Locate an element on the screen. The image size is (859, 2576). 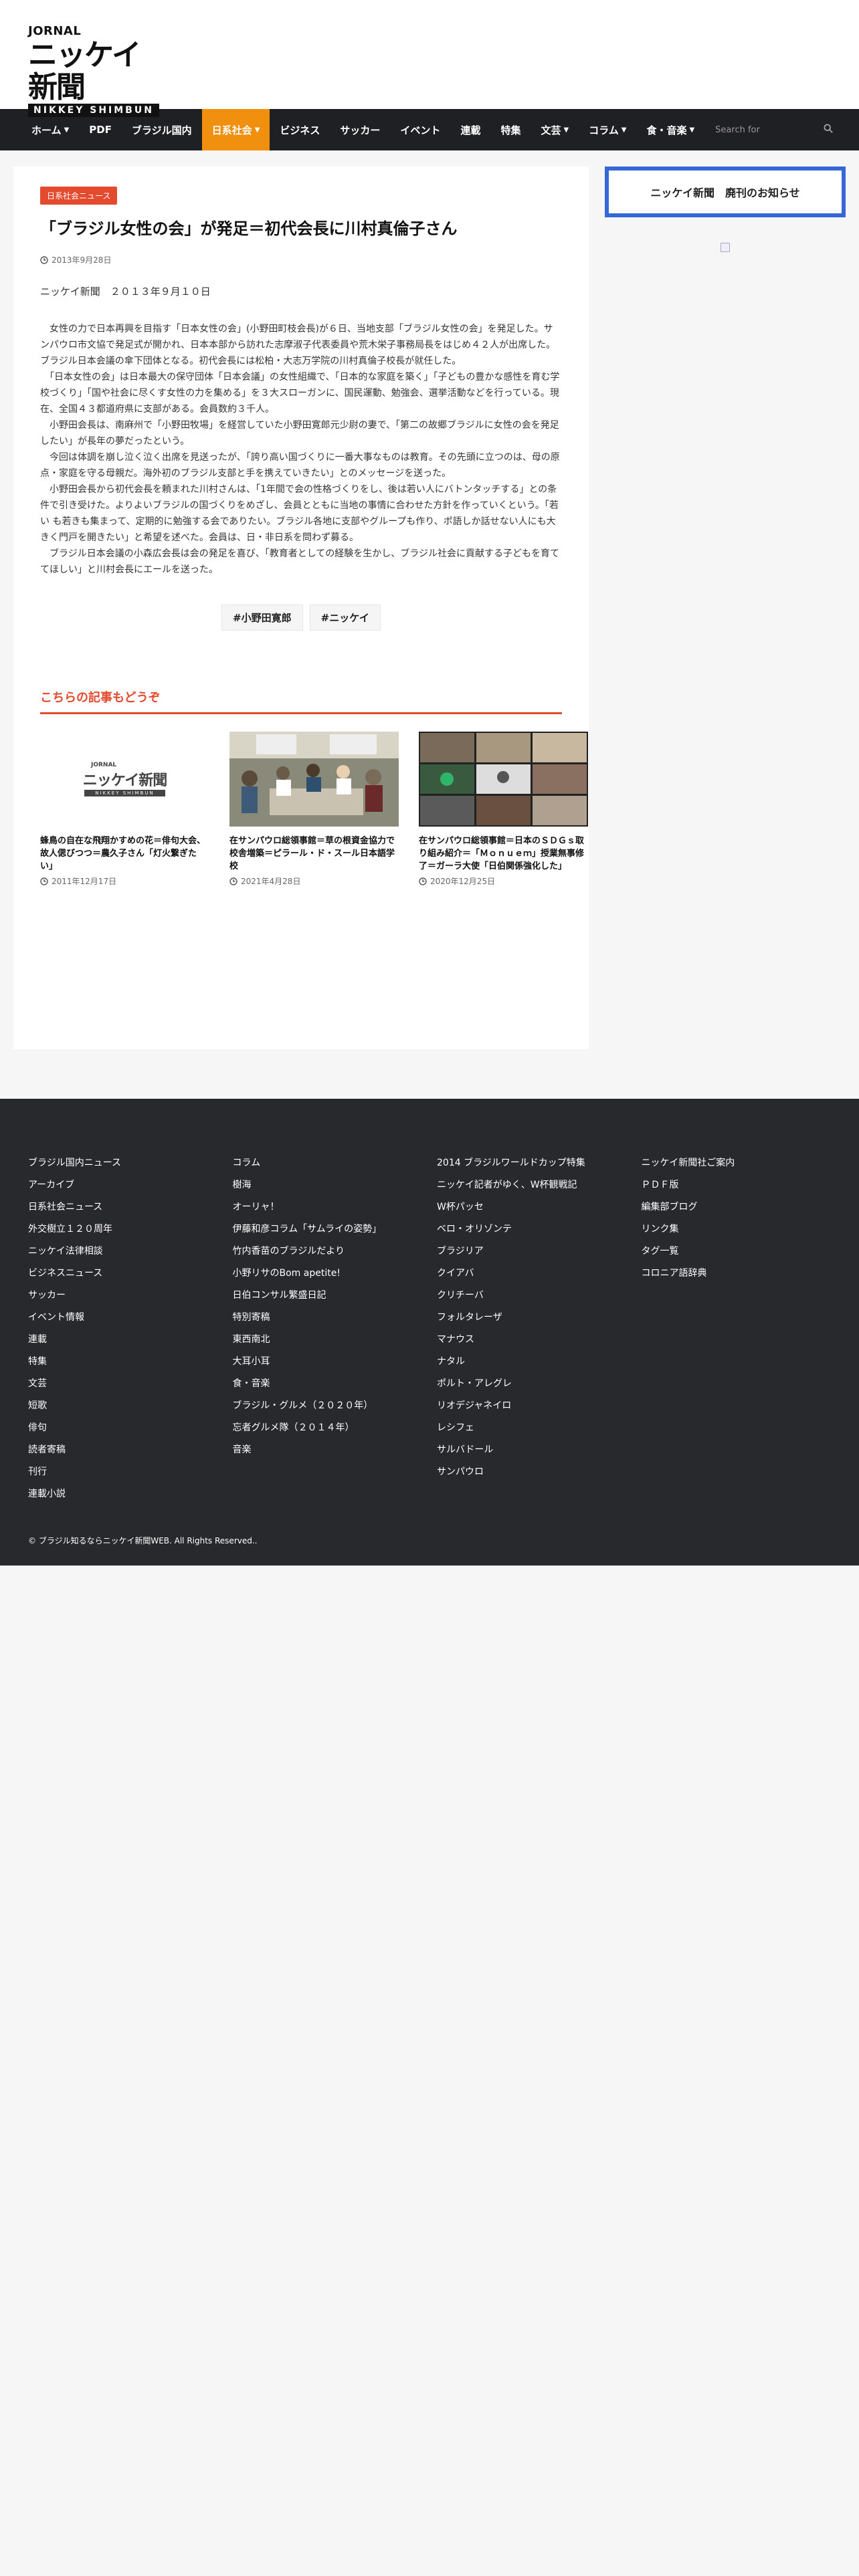
footer-link: 大耳小耳 is located at coordinates (335, 1362).